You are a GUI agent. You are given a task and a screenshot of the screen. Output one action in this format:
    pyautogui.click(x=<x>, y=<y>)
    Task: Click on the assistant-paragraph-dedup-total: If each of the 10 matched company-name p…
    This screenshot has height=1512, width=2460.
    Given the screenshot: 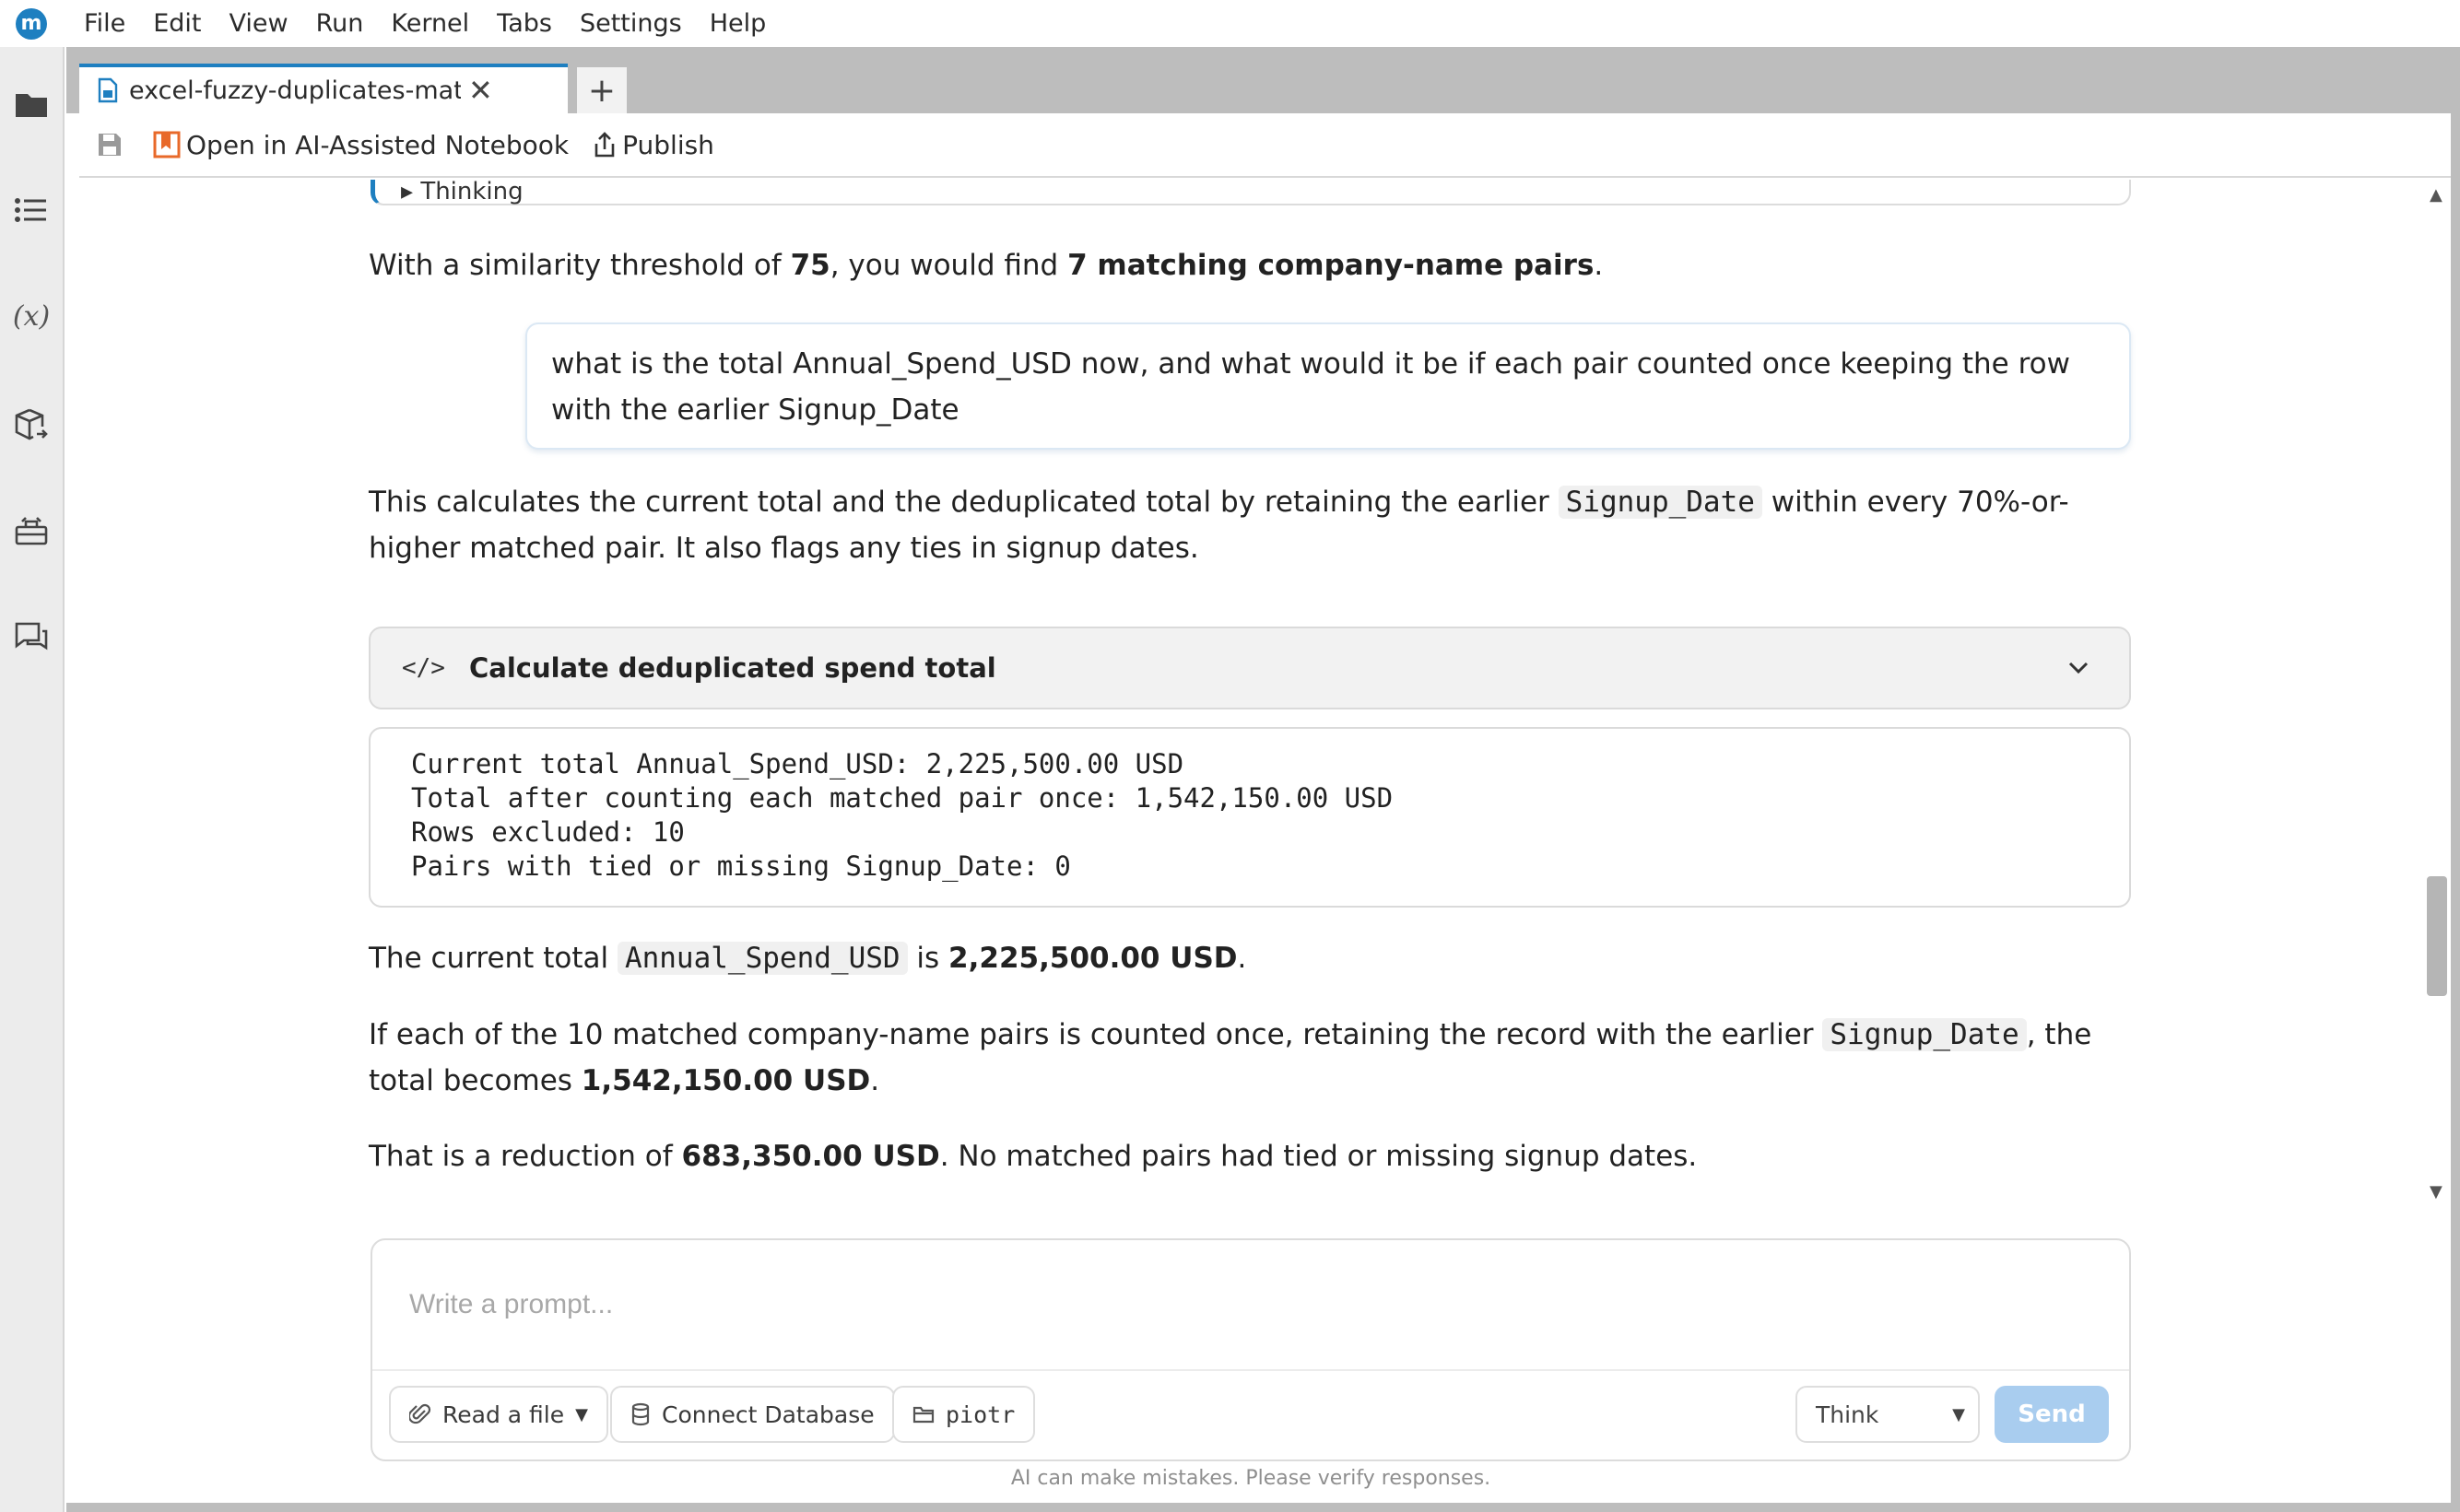 What is the action you would take?
    pyautogui.click(x=1250, y=1058)
    